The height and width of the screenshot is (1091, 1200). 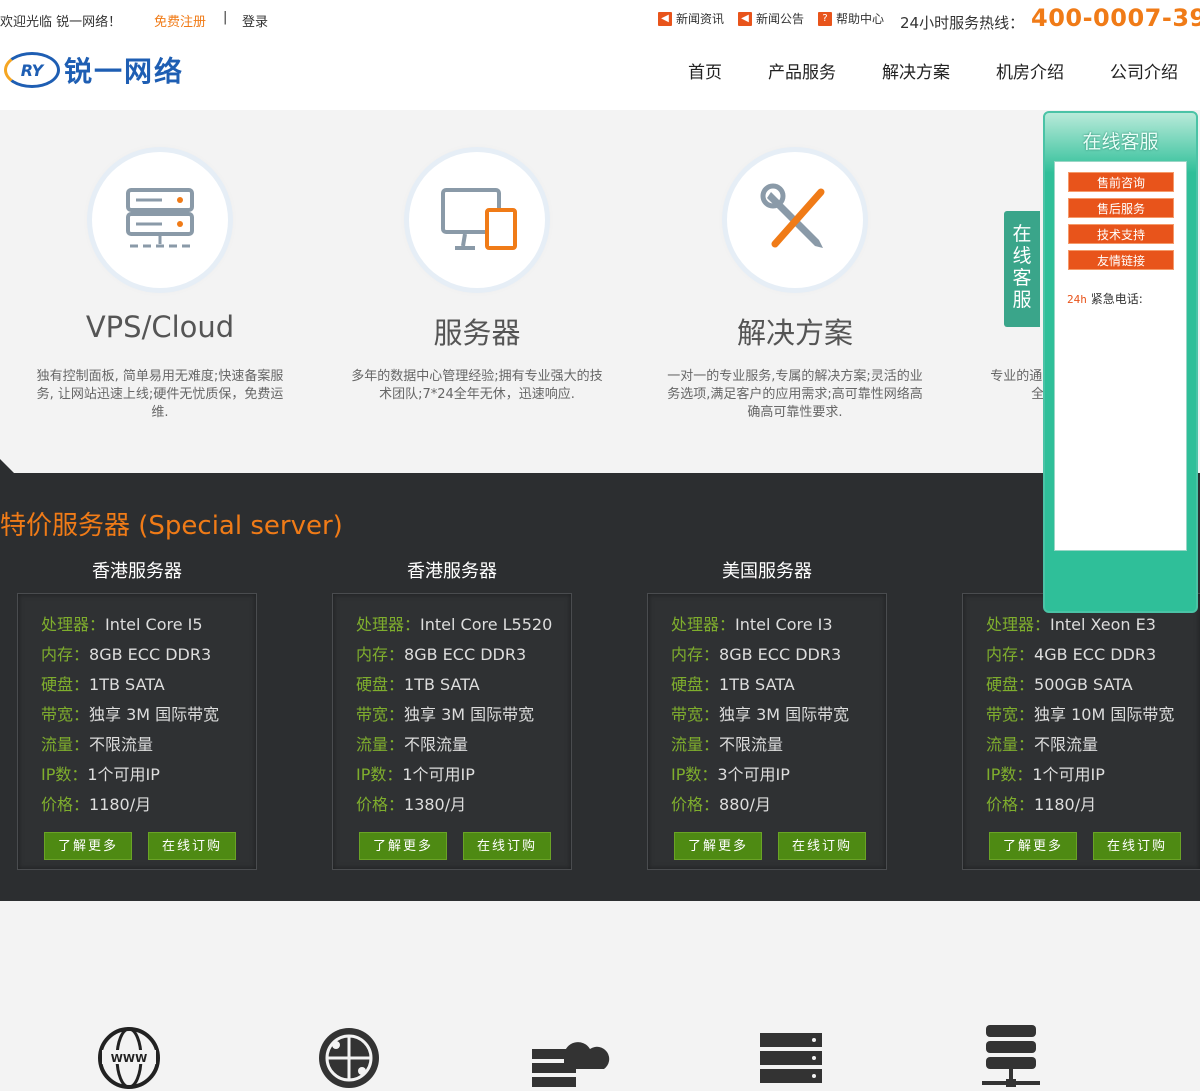 I want to click on nav-about: 公司介绍, so click(x=1144, y=70).